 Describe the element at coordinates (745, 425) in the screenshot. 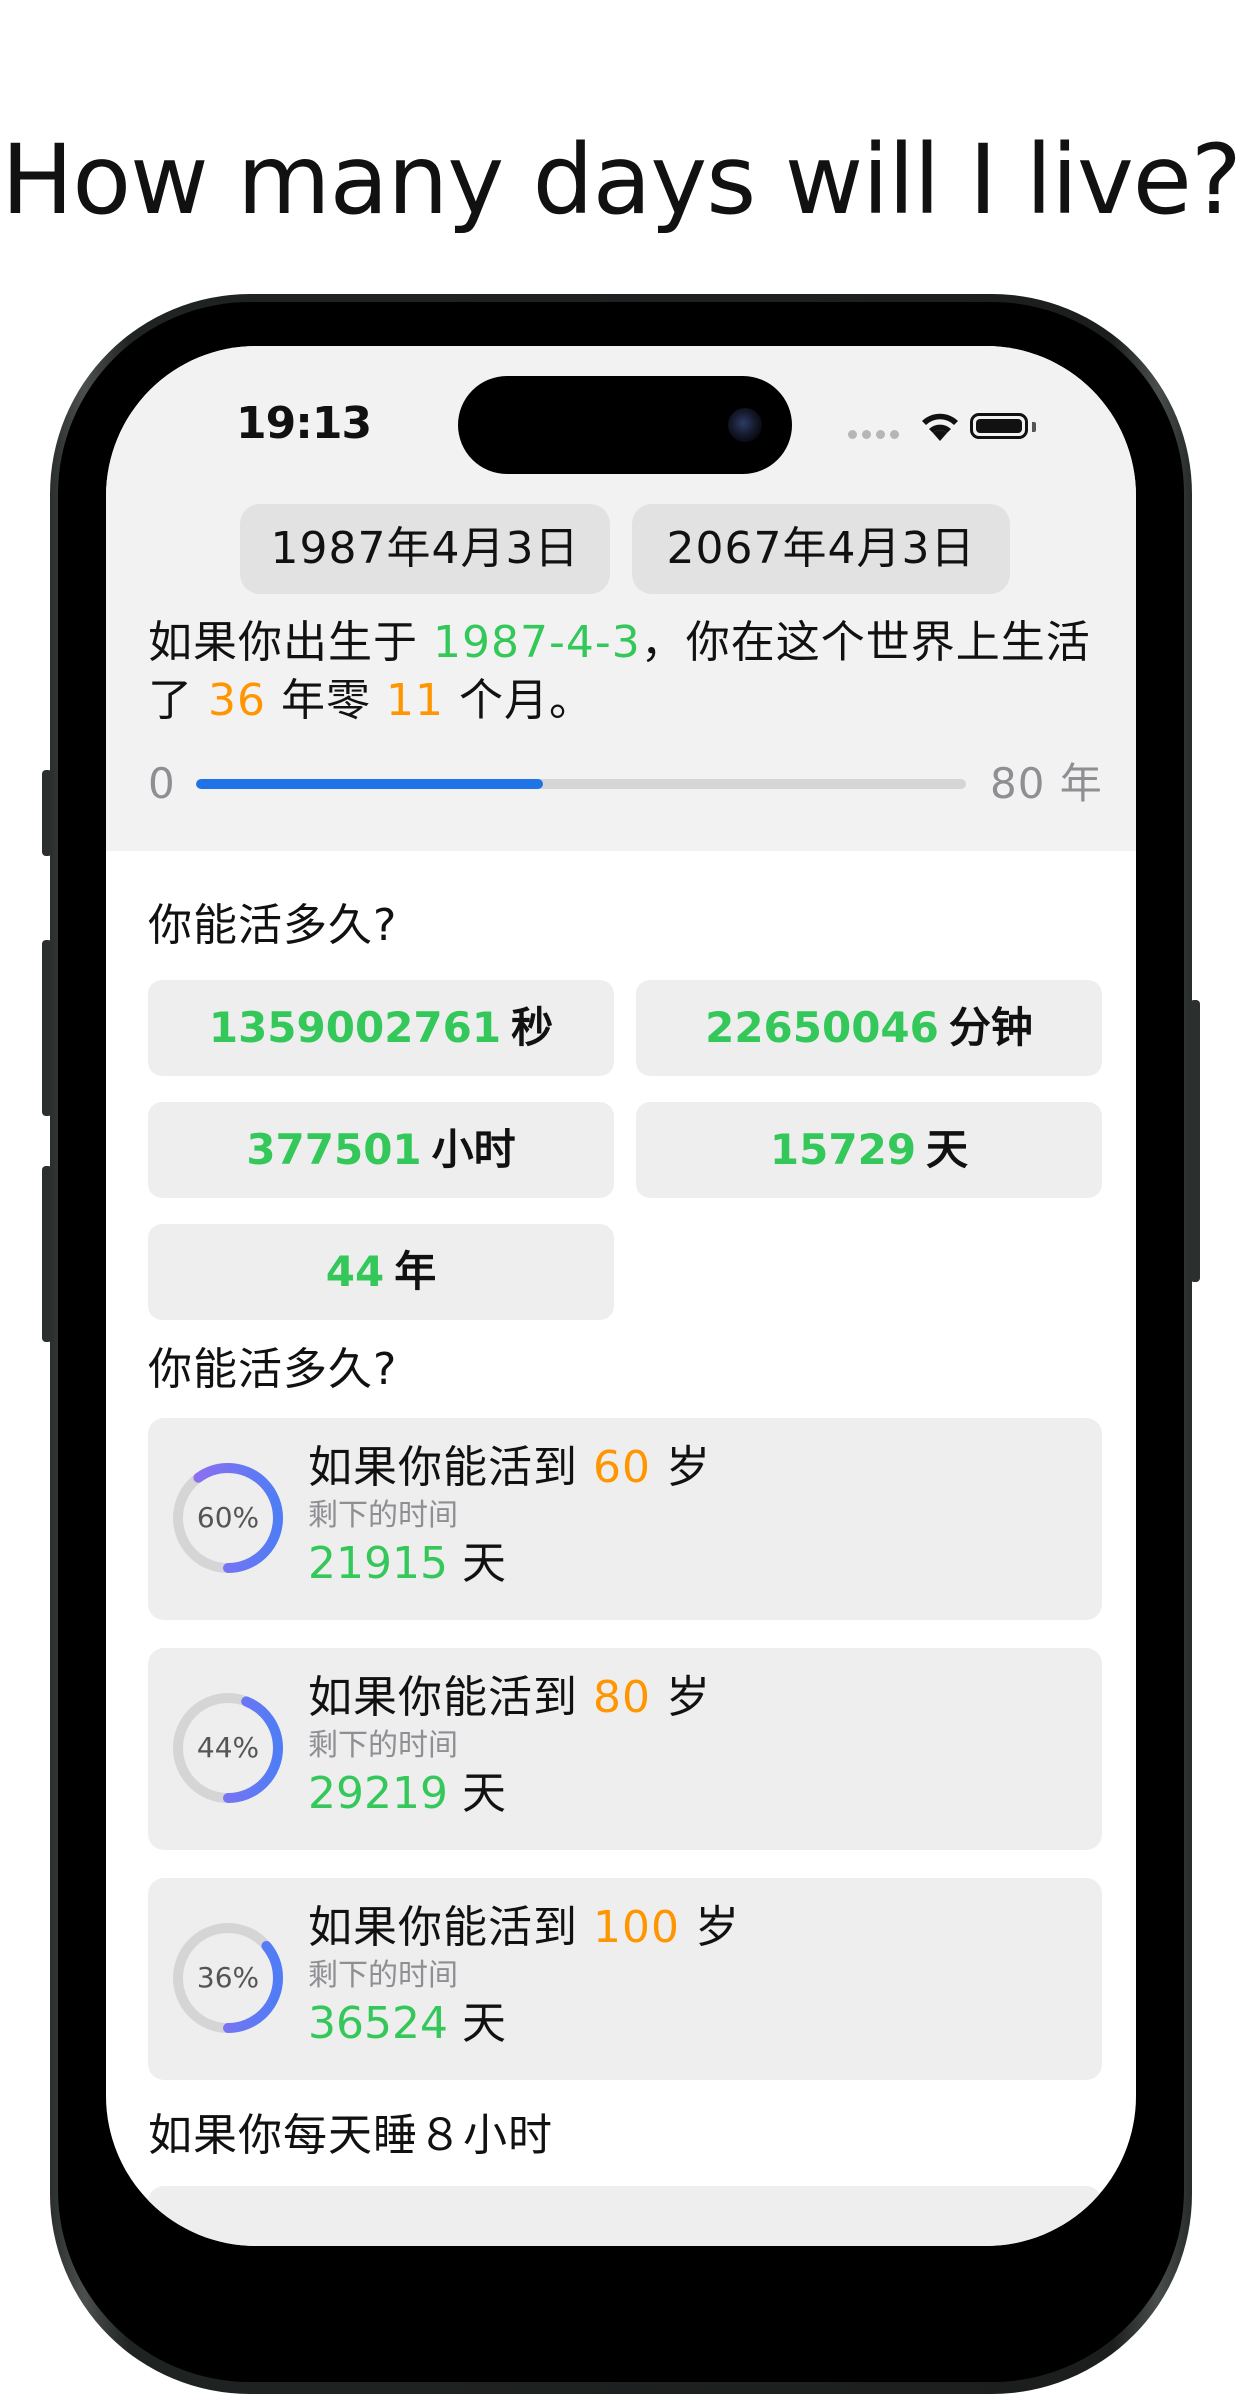

I see `camera-lens-icon` at that location.